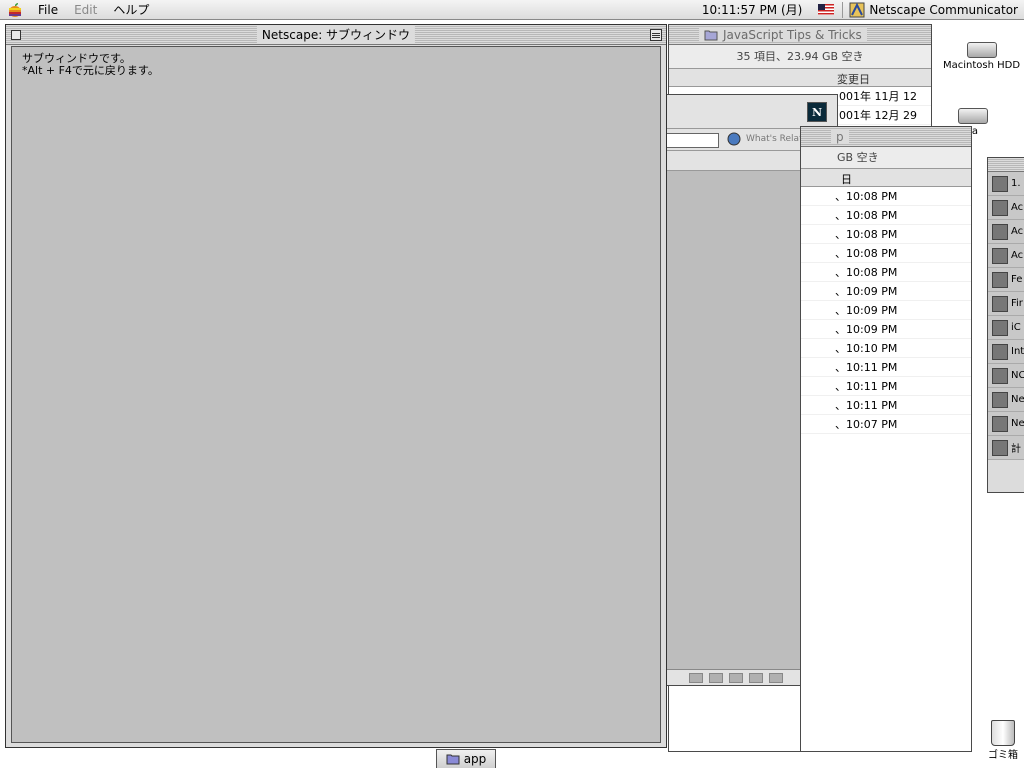  What do you see at coordinates (752, 9) in the screenshot?
I see `menu-clock: 10:11:57 PM (月)` at bounding box center [752, 9].